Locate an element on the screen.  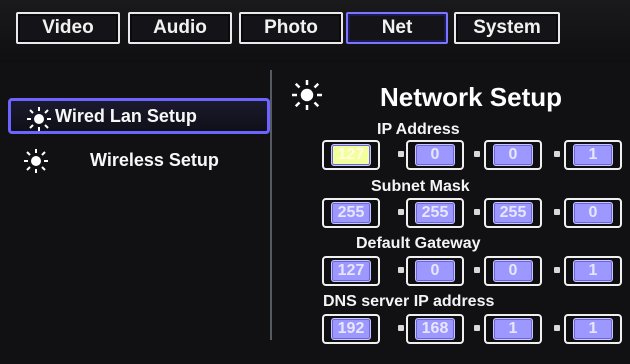
subnet-octet-1-value: 255 is located at coordinates (351, 213).